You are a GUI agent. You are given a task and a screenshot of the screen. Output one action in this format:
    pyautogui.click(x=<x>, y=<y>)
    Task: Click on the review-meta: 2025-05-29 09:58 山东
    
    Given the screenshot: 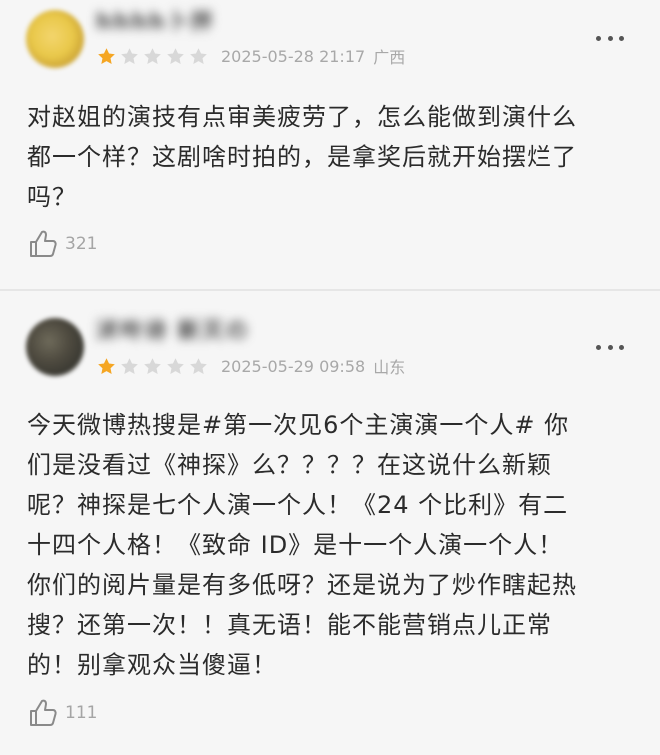 What is the action you would take?
    pyautogui.click(x=250, y=366)
    